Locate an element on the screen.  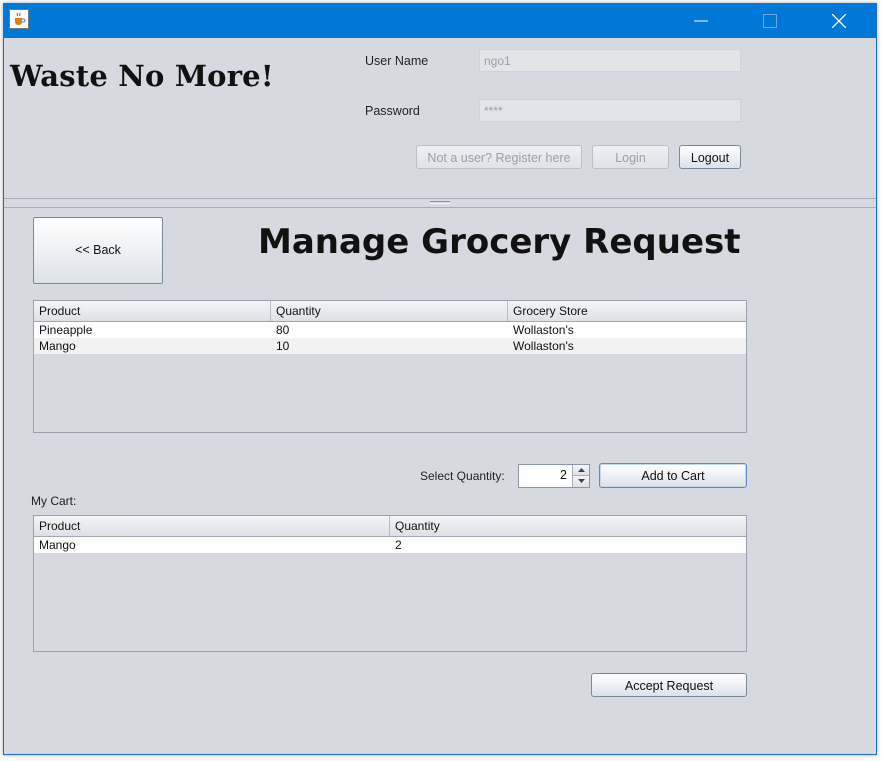
table-body: Mango 2 is located at coordinates (390, 594).